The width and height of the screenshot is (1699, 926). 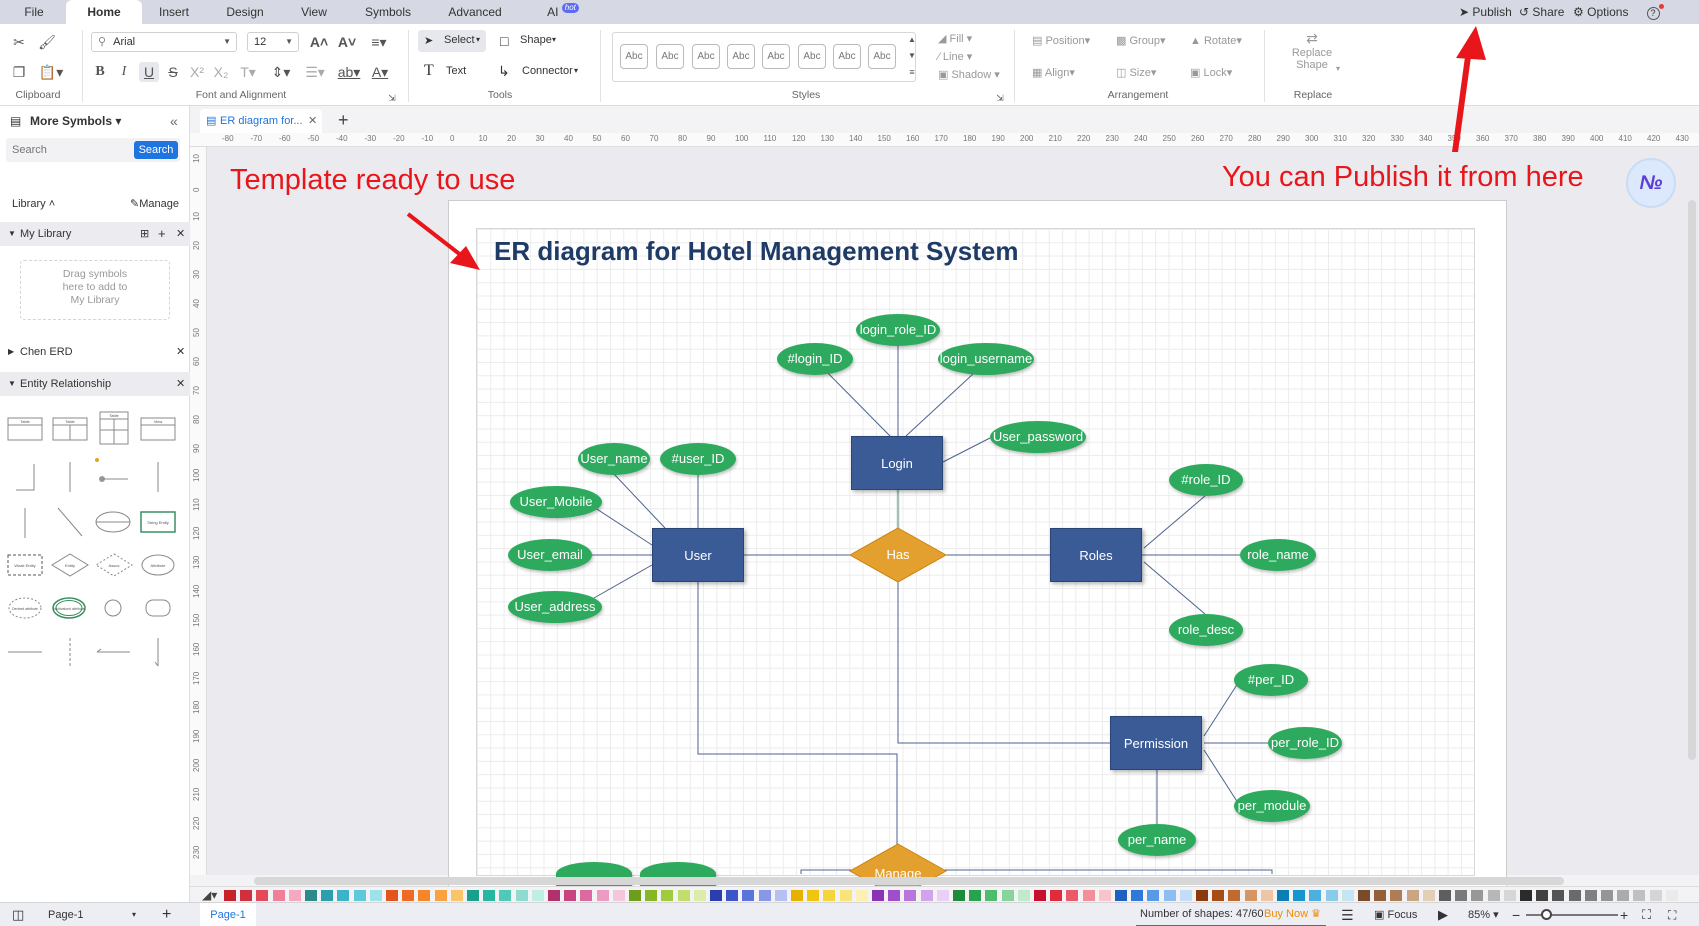 I want to click on font-size-select: 12 ▼, so click(x=273, y=42).